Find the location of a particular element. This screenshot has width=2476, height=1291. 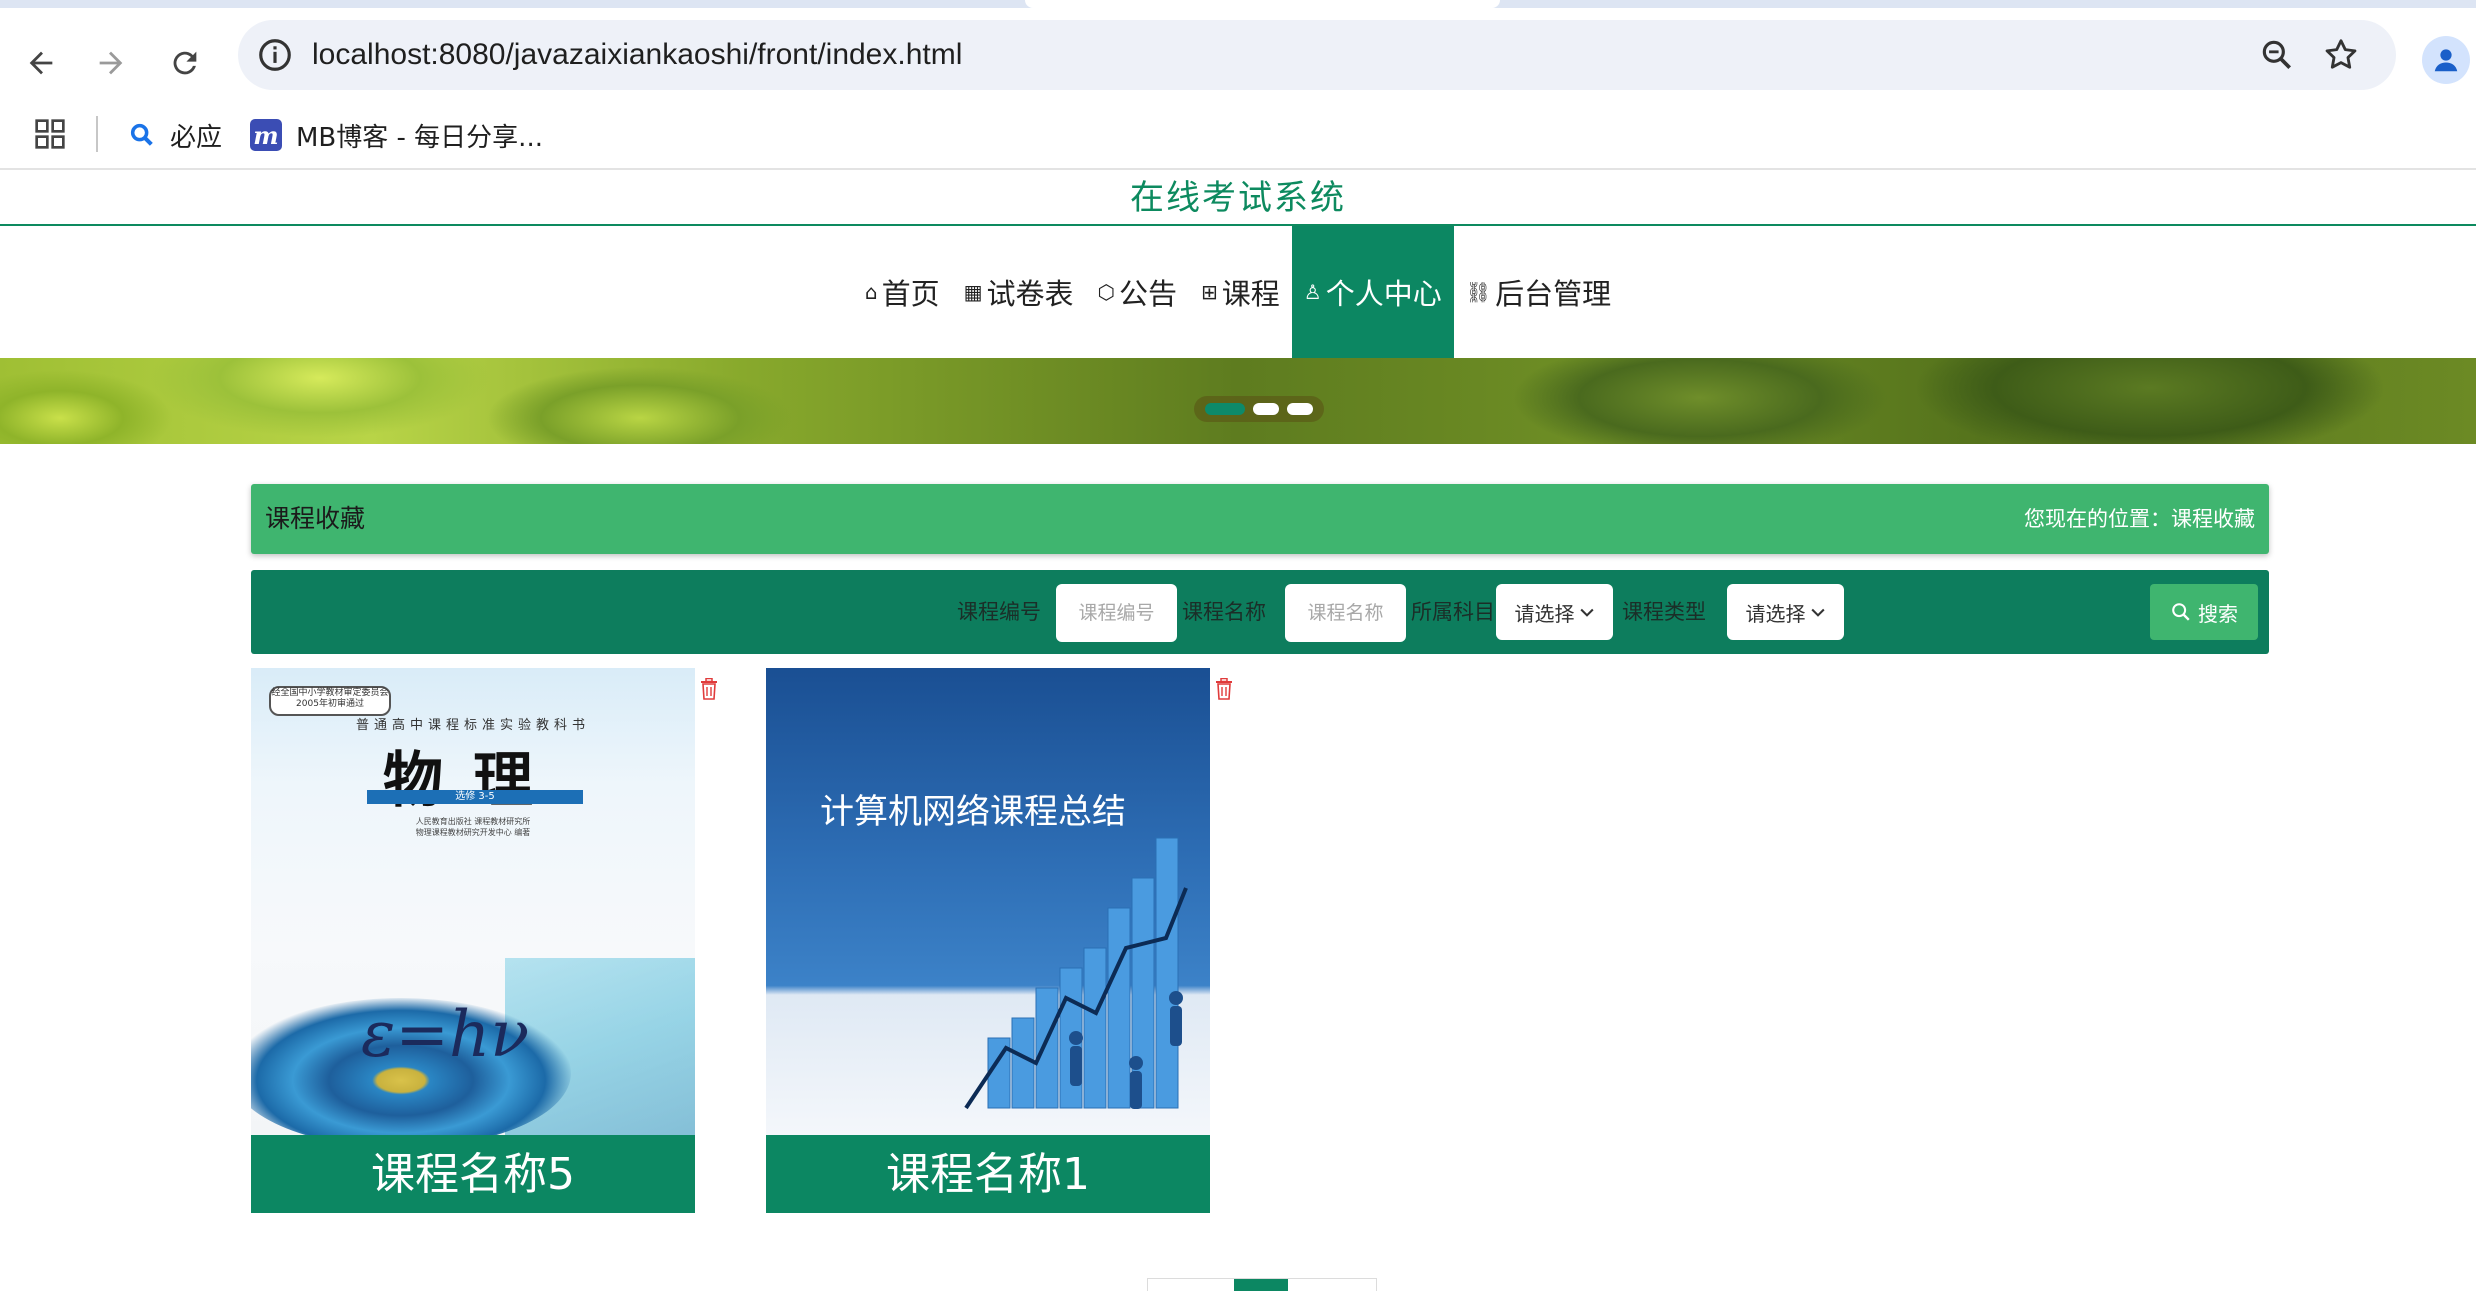

forward-button is located at coordinates (111, 63).